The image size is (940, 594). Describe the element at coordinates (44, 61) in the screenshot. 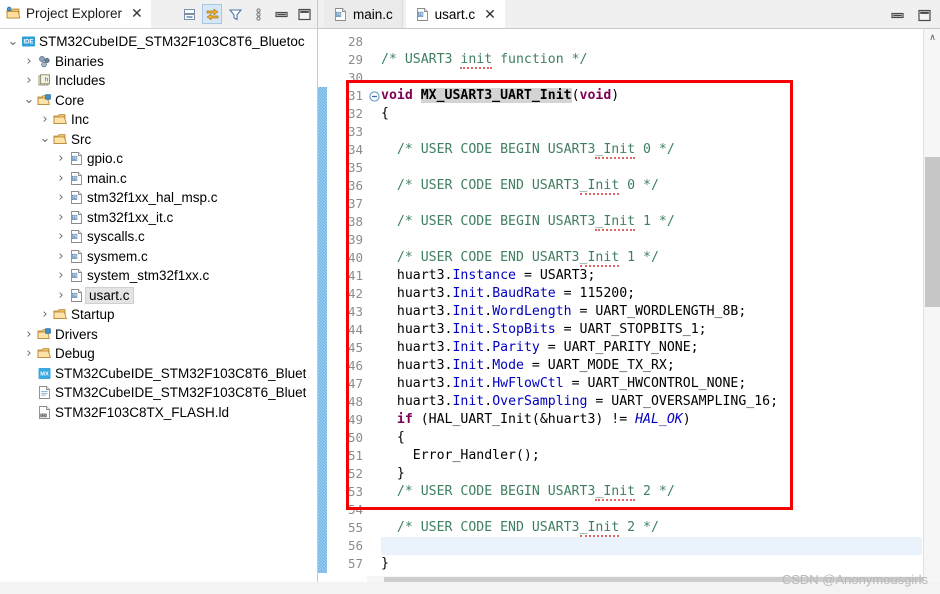

I see `binaries-icon` at that location.